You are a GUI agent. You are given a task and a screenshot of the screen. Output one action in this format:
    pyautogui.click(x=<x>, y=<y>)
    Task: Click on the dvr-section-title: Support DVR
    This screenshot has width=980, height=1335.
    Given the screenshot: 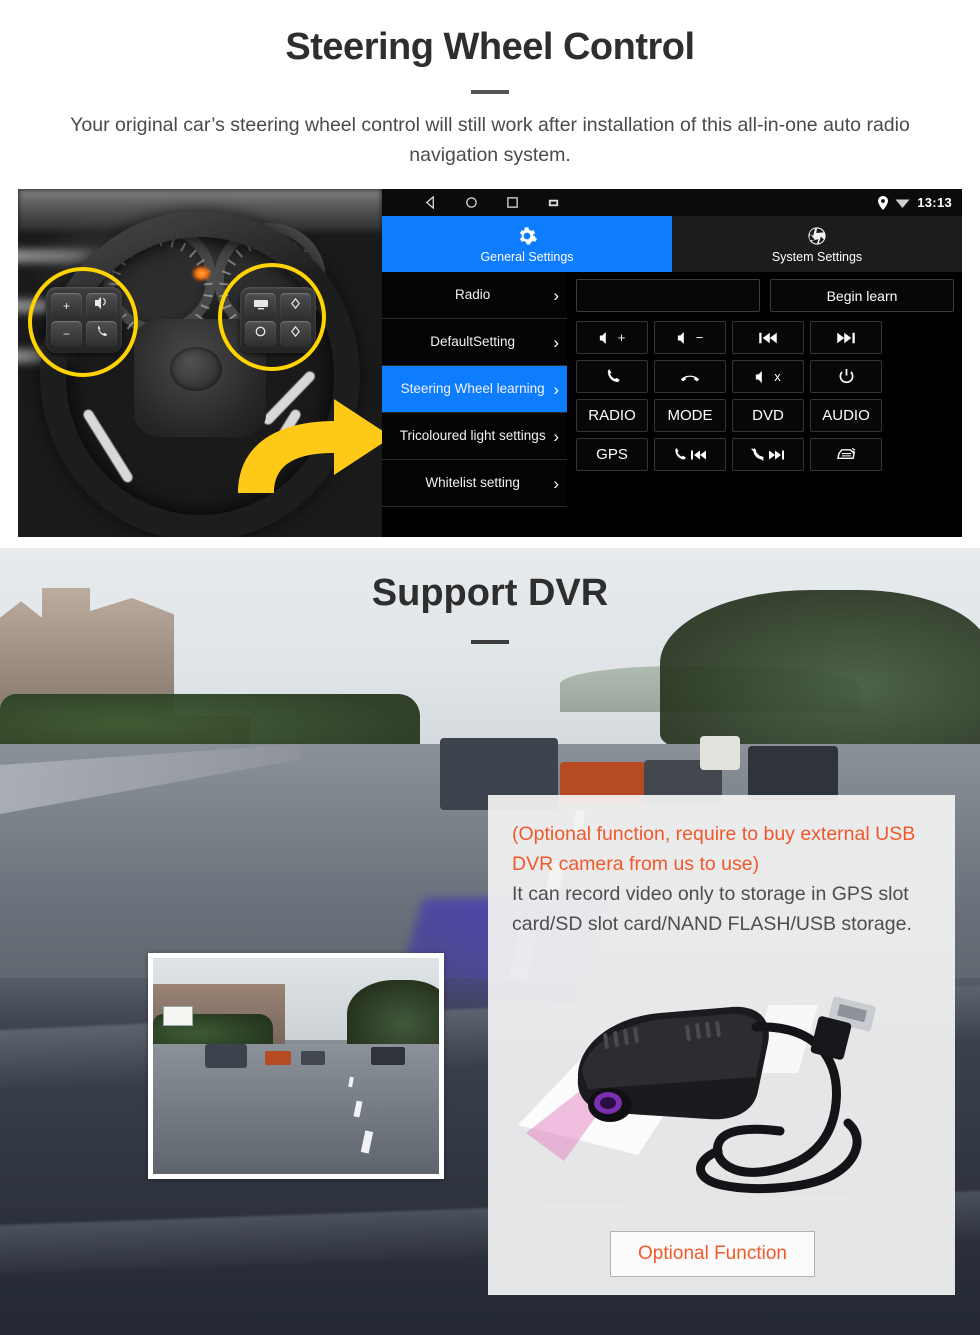 What is the action you would take?
    pyautogui.click(x=490, y=593)
    